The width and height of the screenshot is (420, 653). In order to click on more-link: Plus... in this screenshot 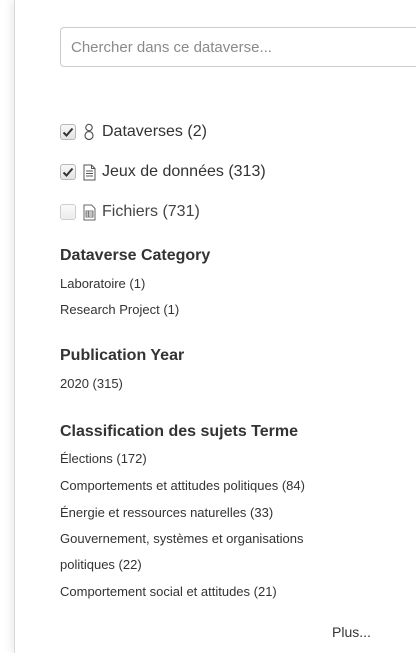, I will do `click(351, 632)`.